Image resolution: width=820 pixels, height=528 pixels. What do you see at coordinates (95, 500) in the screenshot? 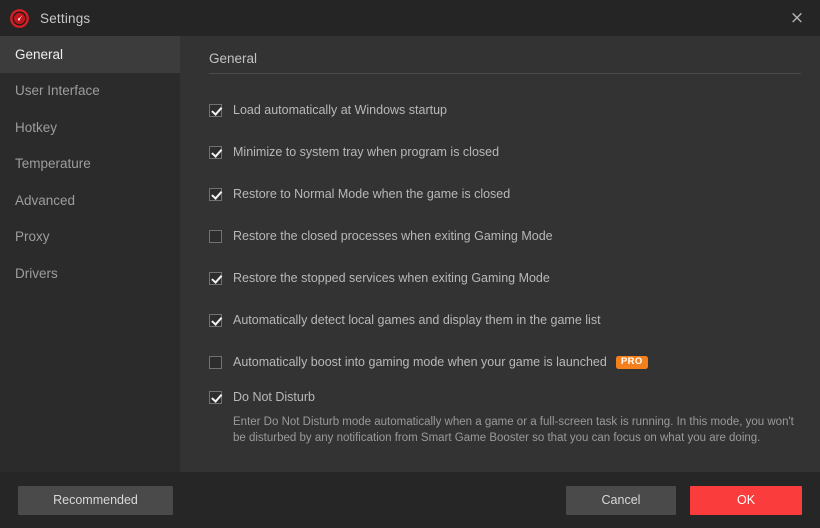
I see `recommended-button: Recommended` at bounding box center [95, 500].